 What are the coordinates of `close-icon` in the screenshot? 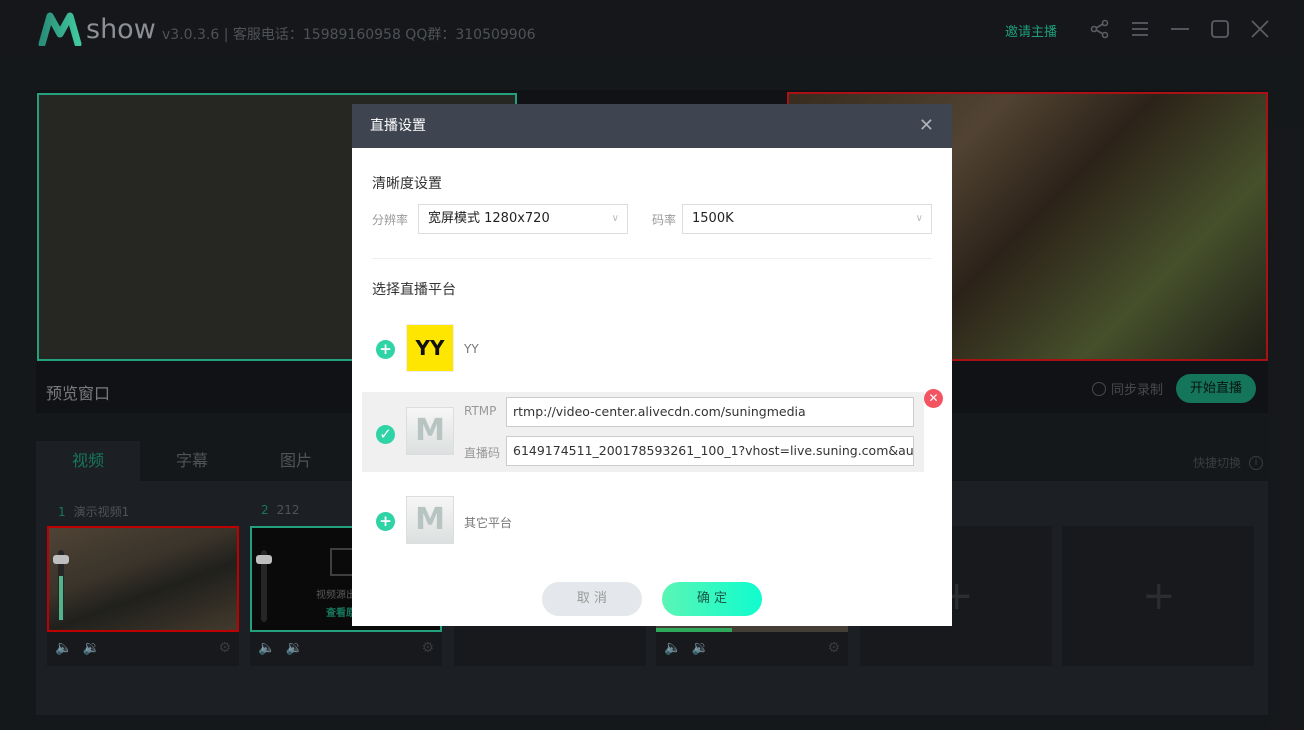 It's located at (1260, 29).